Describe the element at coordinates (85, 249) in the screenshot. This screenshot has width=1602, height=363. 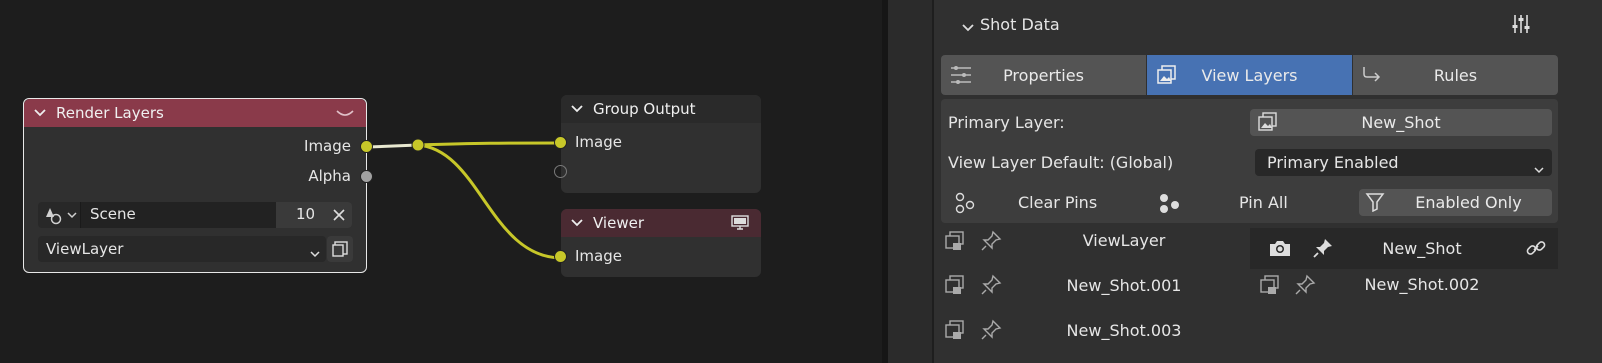
I see `view-layer-name: ViewLayer` at that location.